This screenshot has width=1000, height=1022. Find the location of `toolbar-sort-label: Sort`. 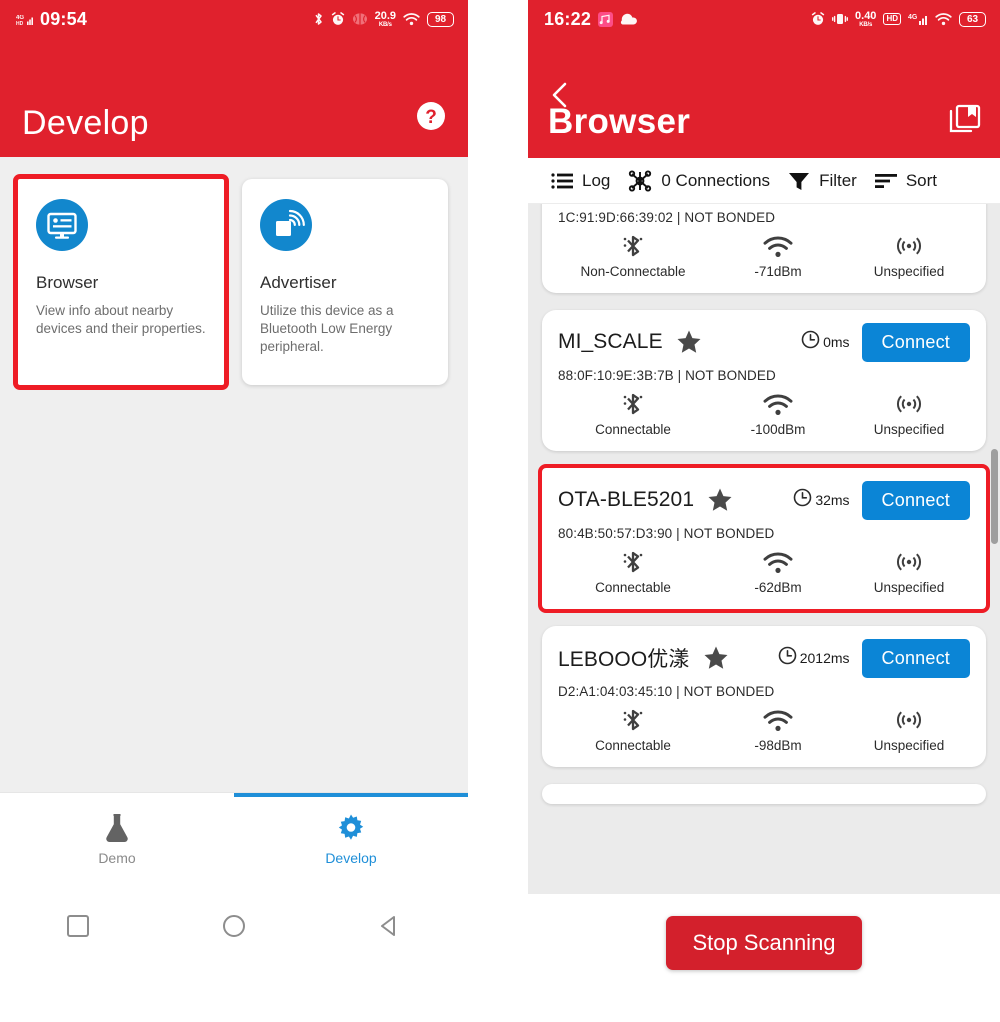

toolbar-sort-label: Sort is located at coordinates (921, 180).